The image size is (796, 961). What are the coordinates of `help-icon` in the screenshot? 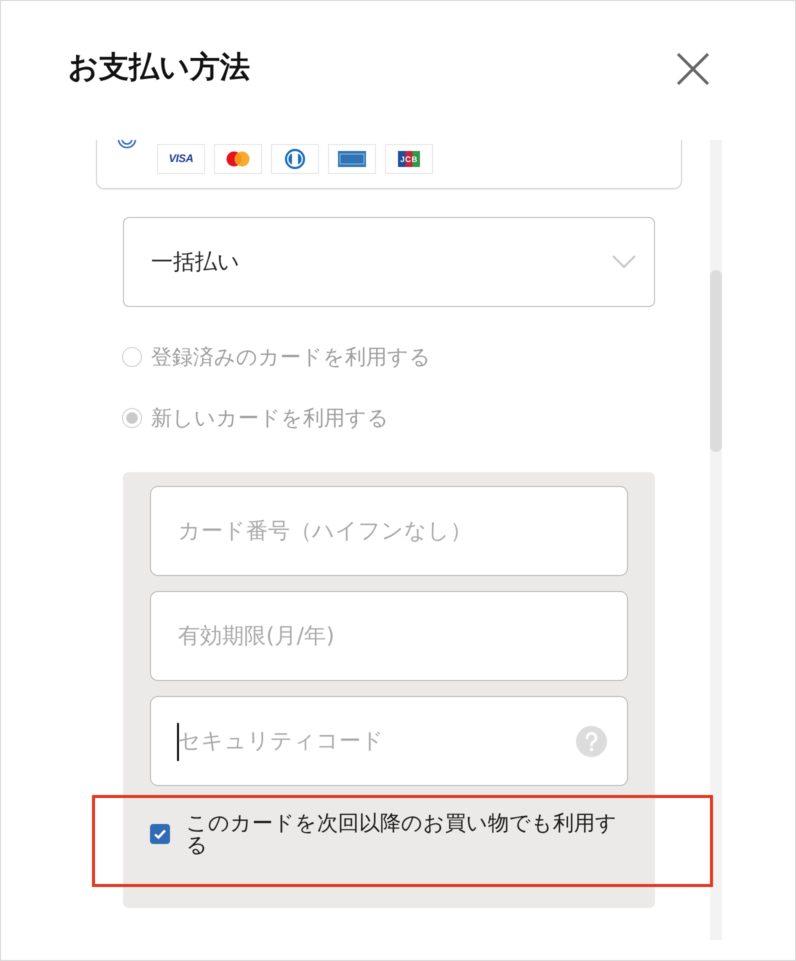 It's located at (591, 741).